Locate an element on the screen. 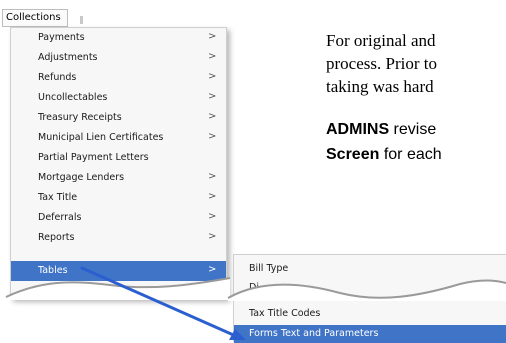 The image size is (506, 343). menu-item-label: Tables is located at coordinates (53, 270).